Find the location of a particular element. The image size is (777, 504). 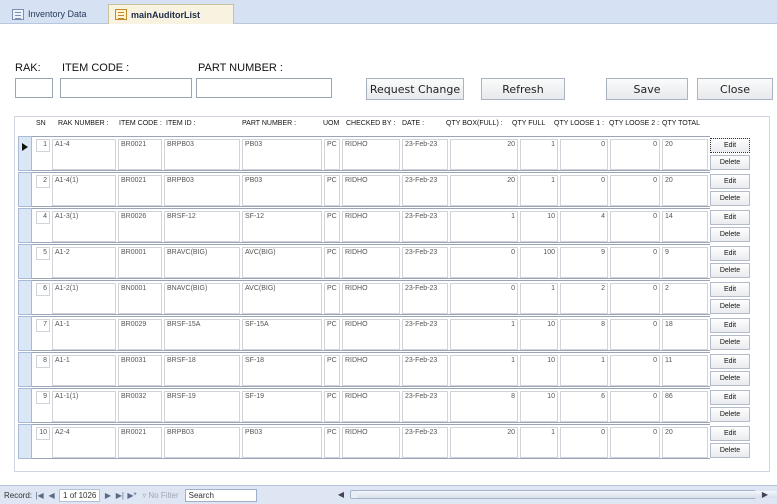

cell-sn: 2 is located at coordinates (43, 181).